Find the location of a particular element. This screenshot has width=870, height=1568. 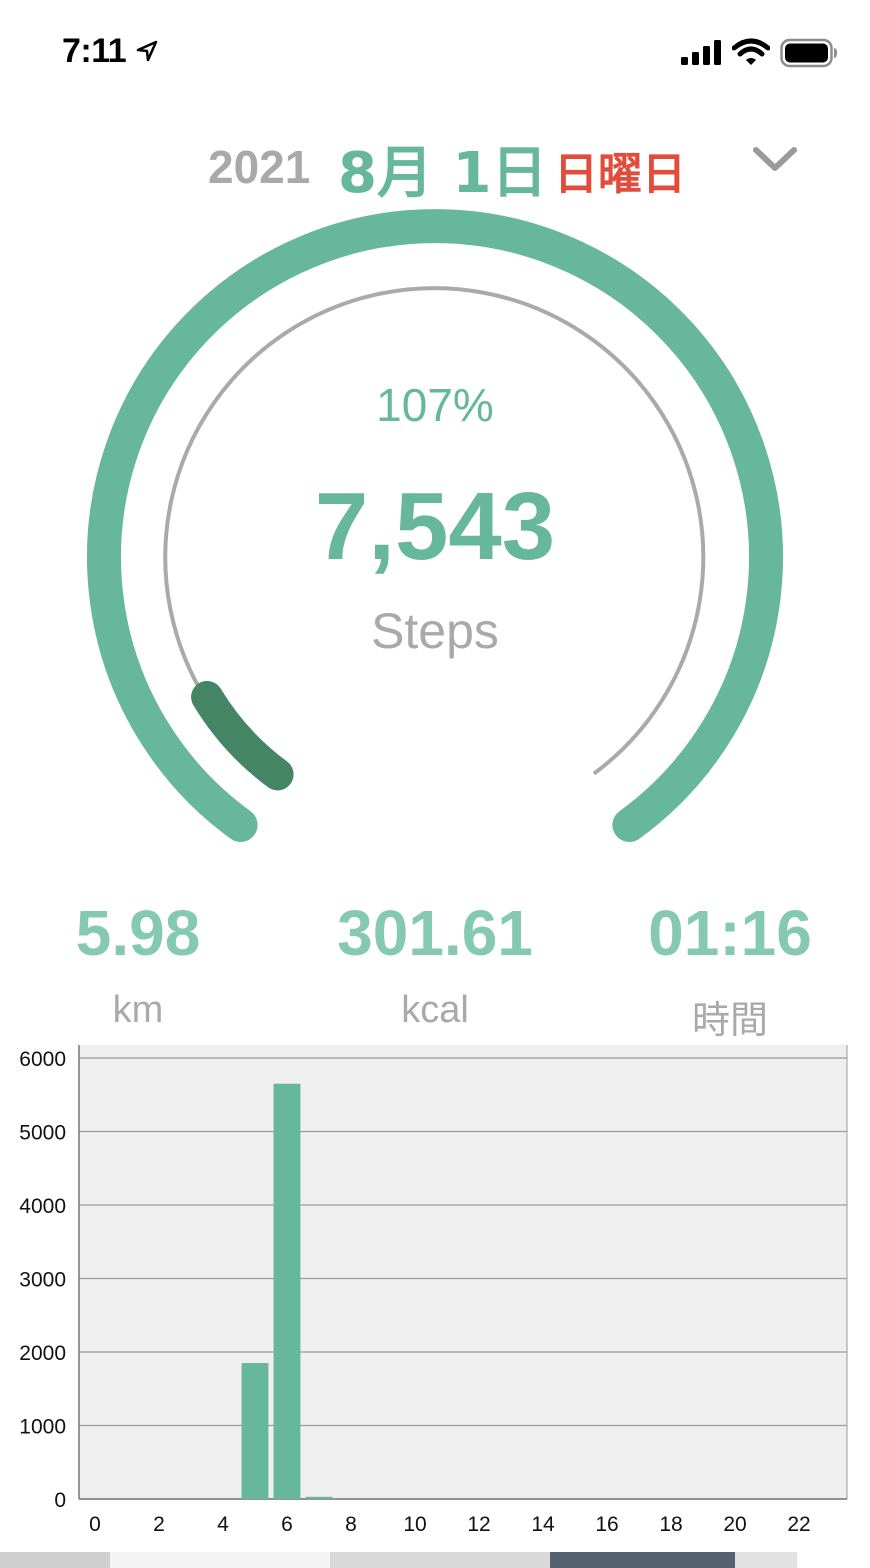

ad-banner is located at coordinates (435, 1560).